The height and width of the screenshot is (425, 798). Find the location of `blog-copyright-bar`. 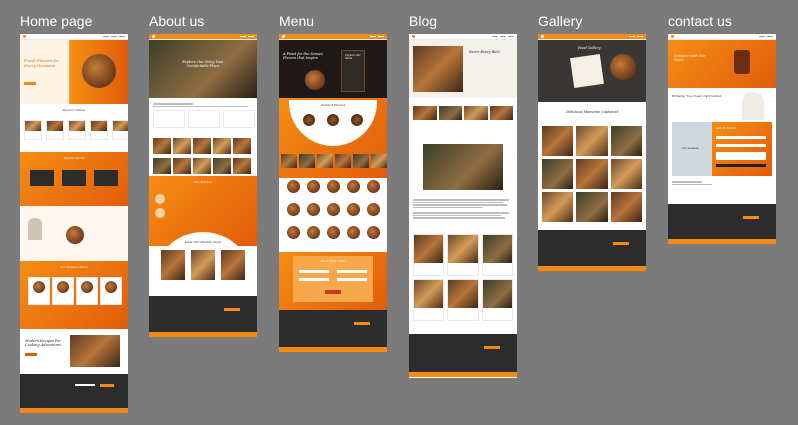

blog-copyright-bar is located at coordinates (463, 374).